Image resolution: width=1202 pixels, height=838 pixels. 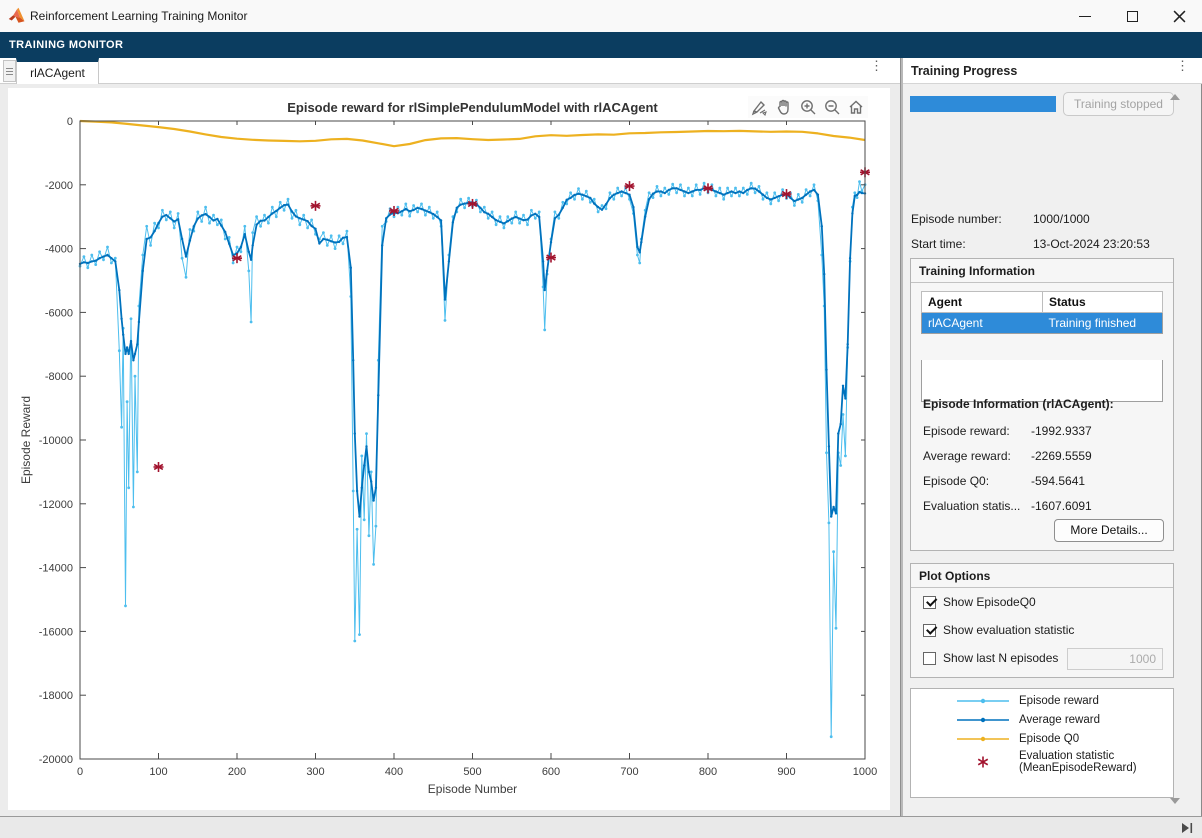 I want to click on zoom-out-icon, so click(x=832, y=107).